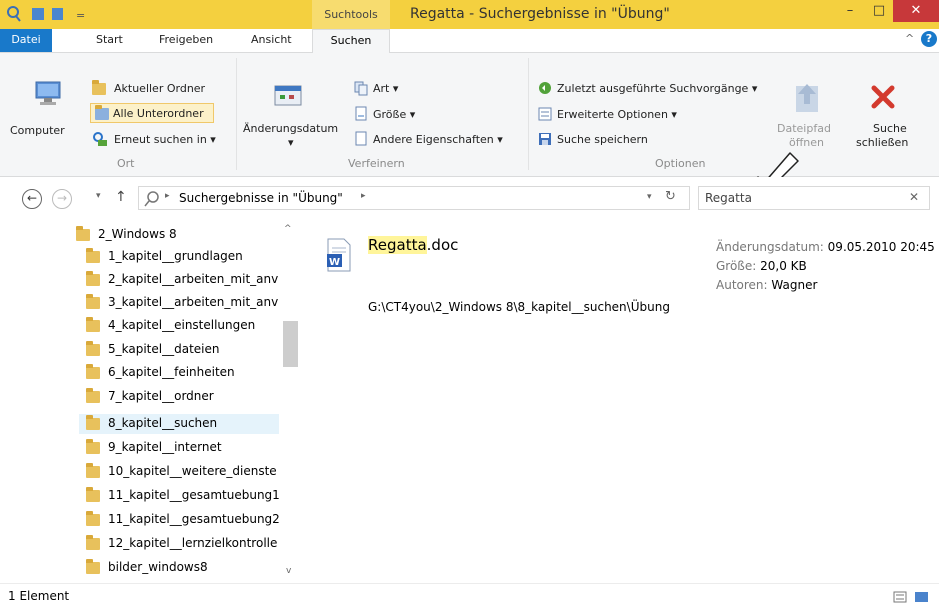 Image resolution: width=939 pixels, height=611 pixels. What do you see at coordinates (914, 197) in the screenshot?
I see `clear-search-icon: ✕` at bounding box center [914, 197].